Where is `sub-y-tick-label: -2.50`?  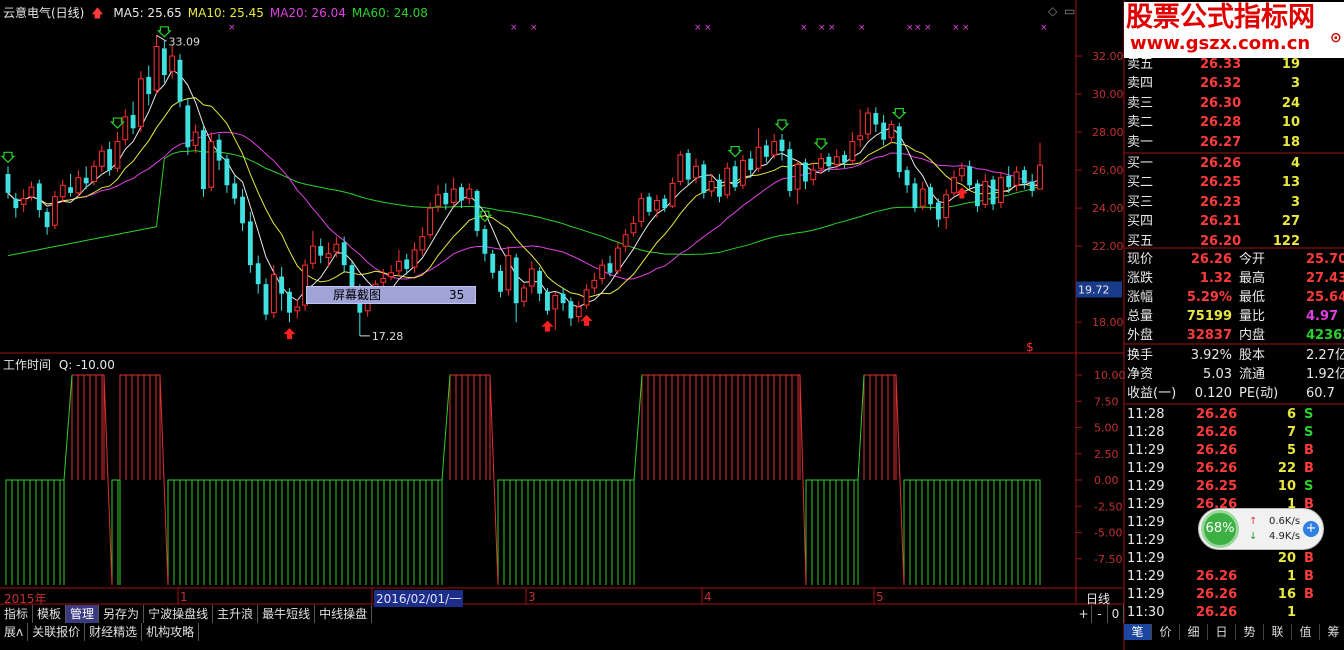 sub-y-tick-label: -2.50 is located at coordinates (1108, 506).